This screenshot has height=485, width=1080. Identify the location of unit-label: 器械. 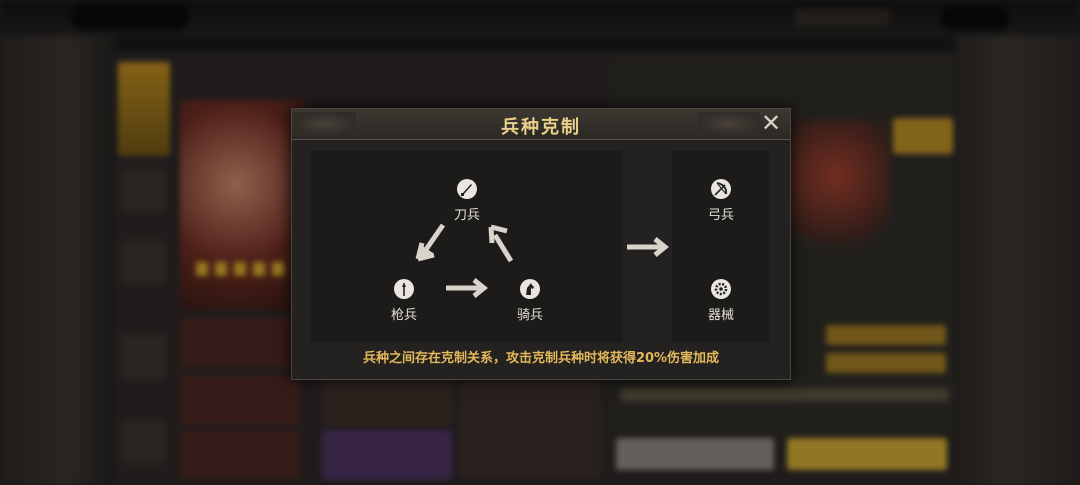
(720, 315).